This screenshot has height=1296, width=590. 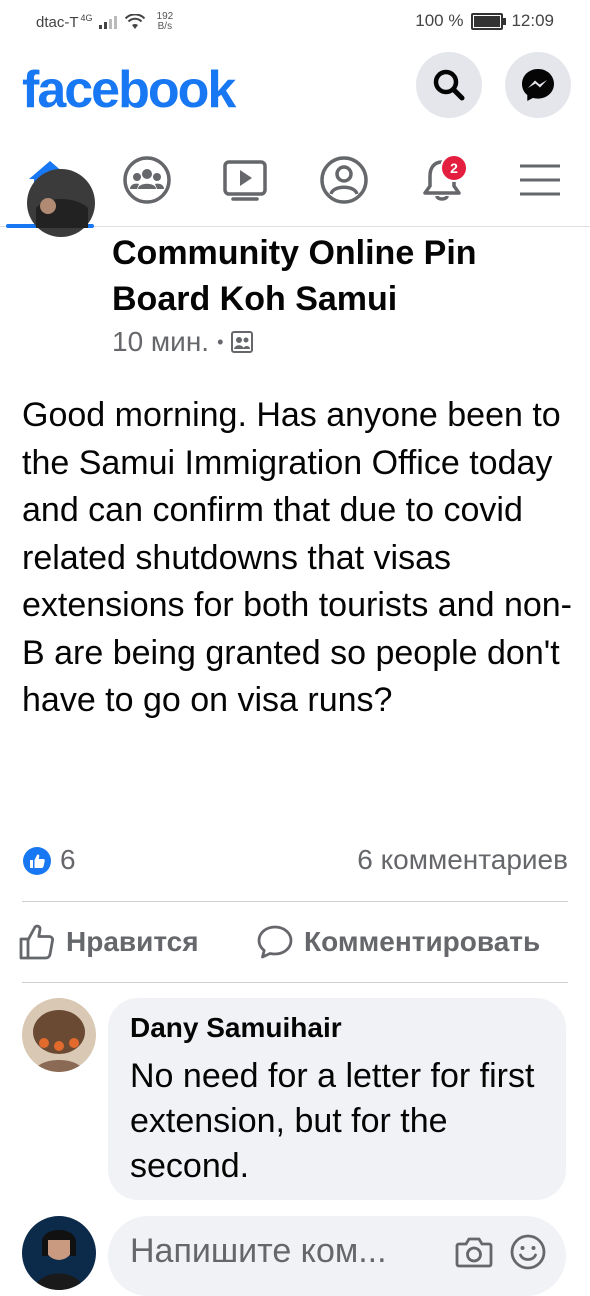 I want to click on messenger-button, so click(x=538, y=85).